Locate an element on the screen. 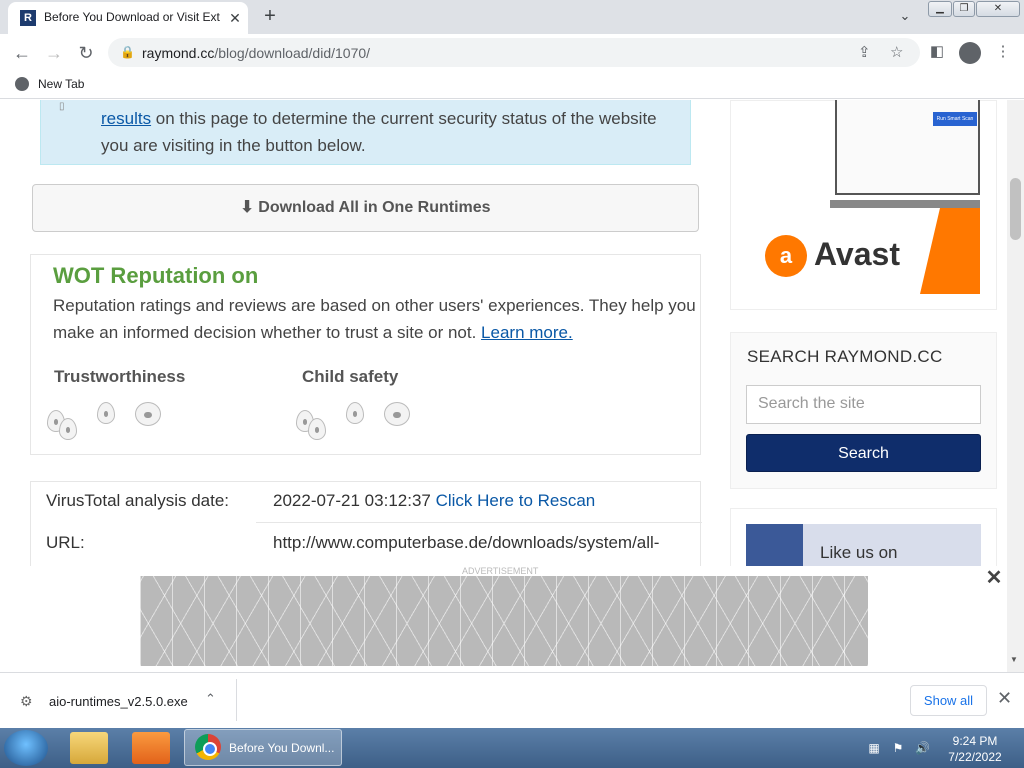 Image resolution: width=1024 pixels, height=768 pixels. scrollbar-thumb is located at coordinates (1015, 209).